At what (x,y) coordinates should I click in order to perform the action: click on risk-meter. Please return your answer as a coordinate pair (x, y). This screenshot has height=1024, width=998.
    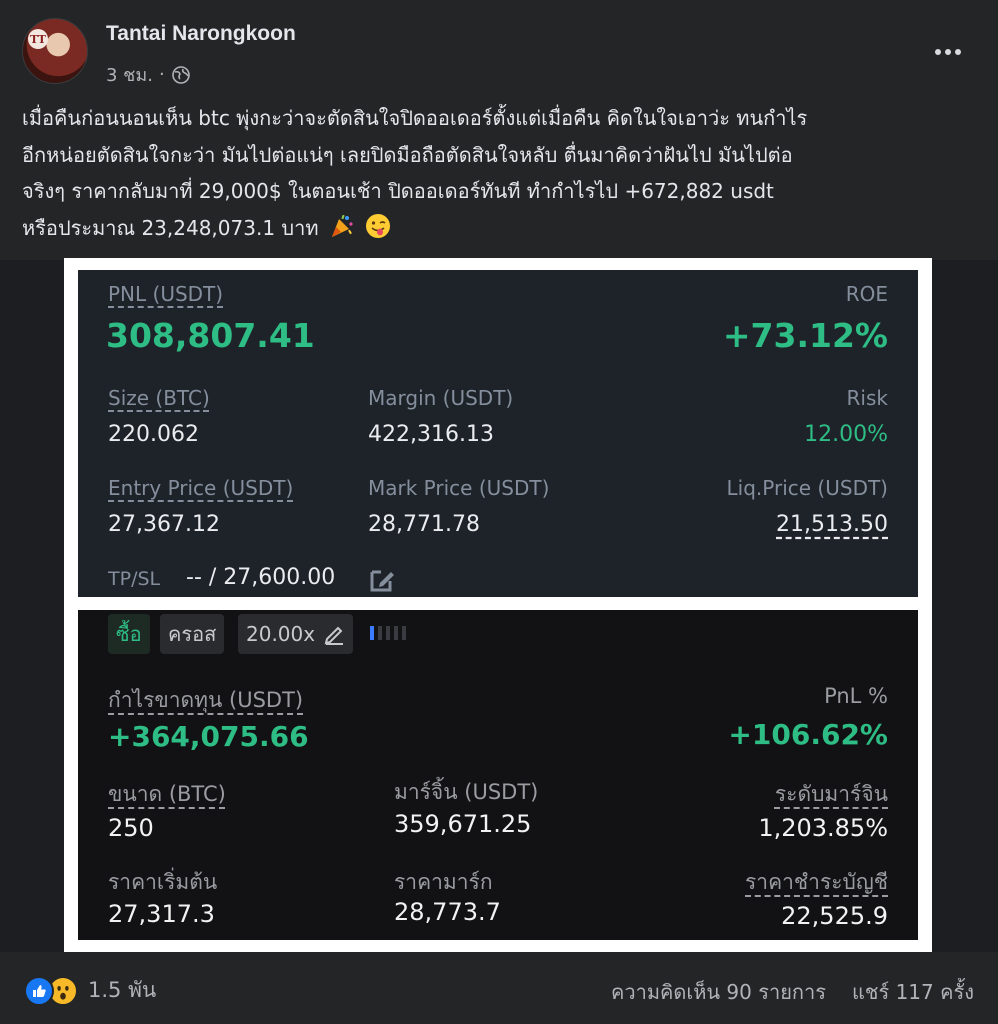
    Looking at the image, I should click on (388, 633).